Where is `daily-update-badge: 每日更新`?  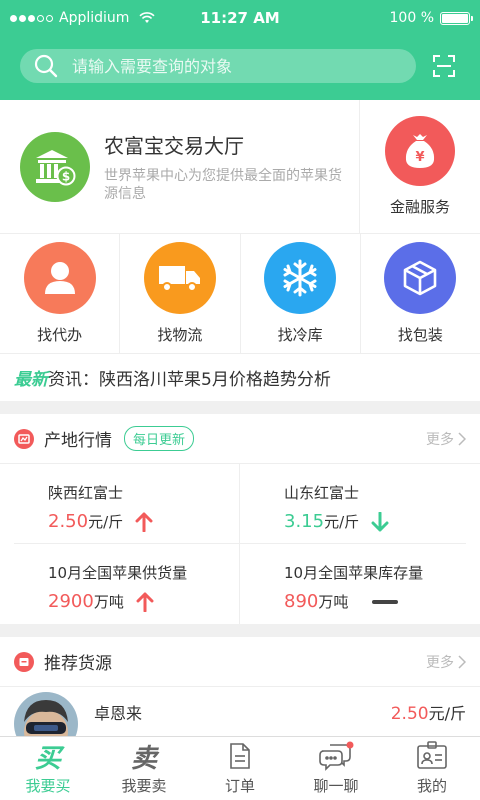
daily-update-badge: 每日更新 is located at coordinates (159, 438).